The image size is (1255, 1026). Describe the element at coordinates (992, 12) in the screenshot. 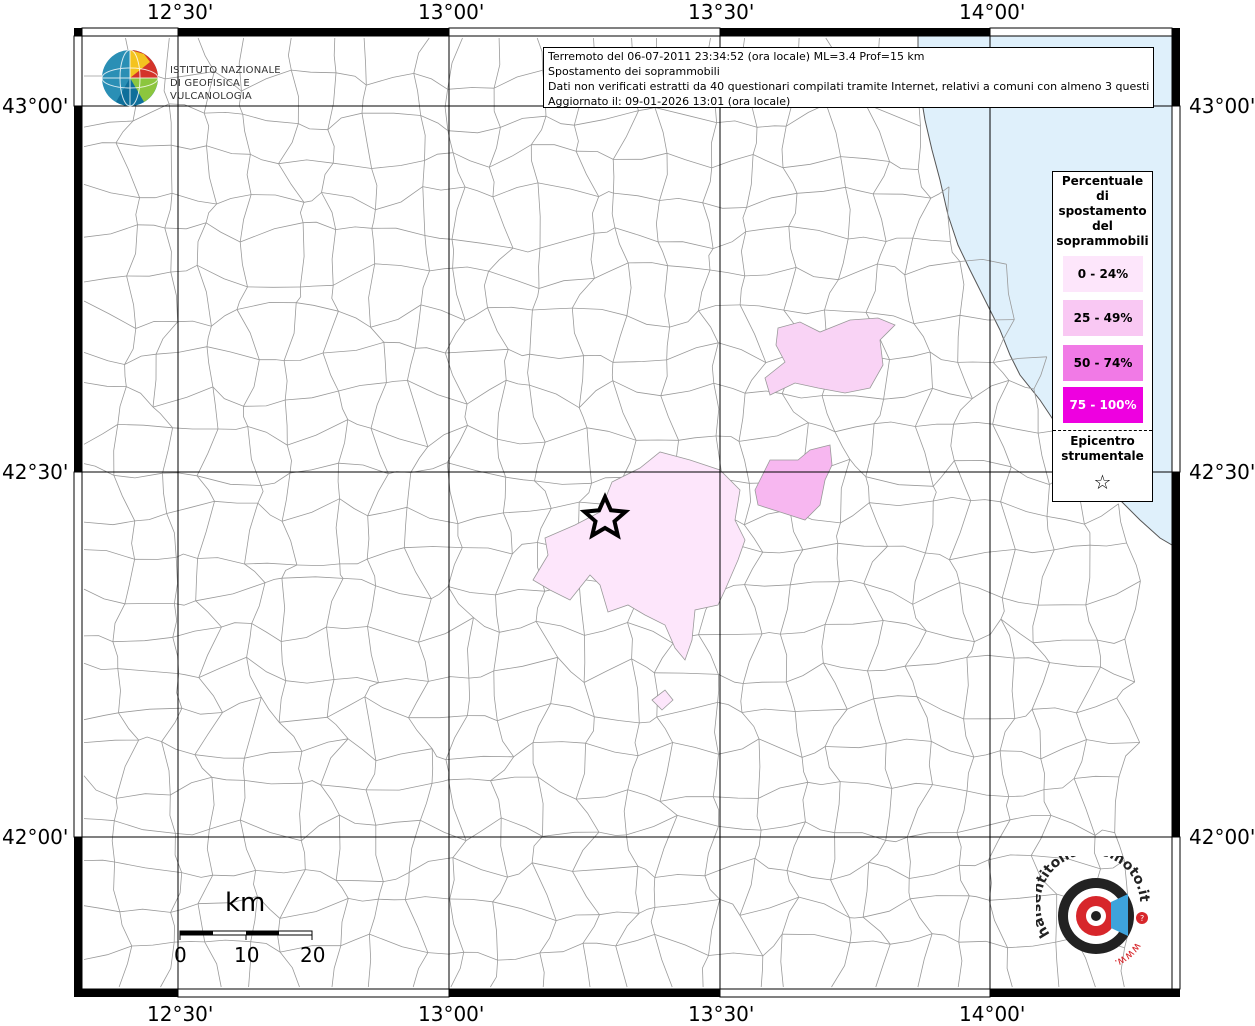

I see `top-lon-label-4: 14°00'` at that location.